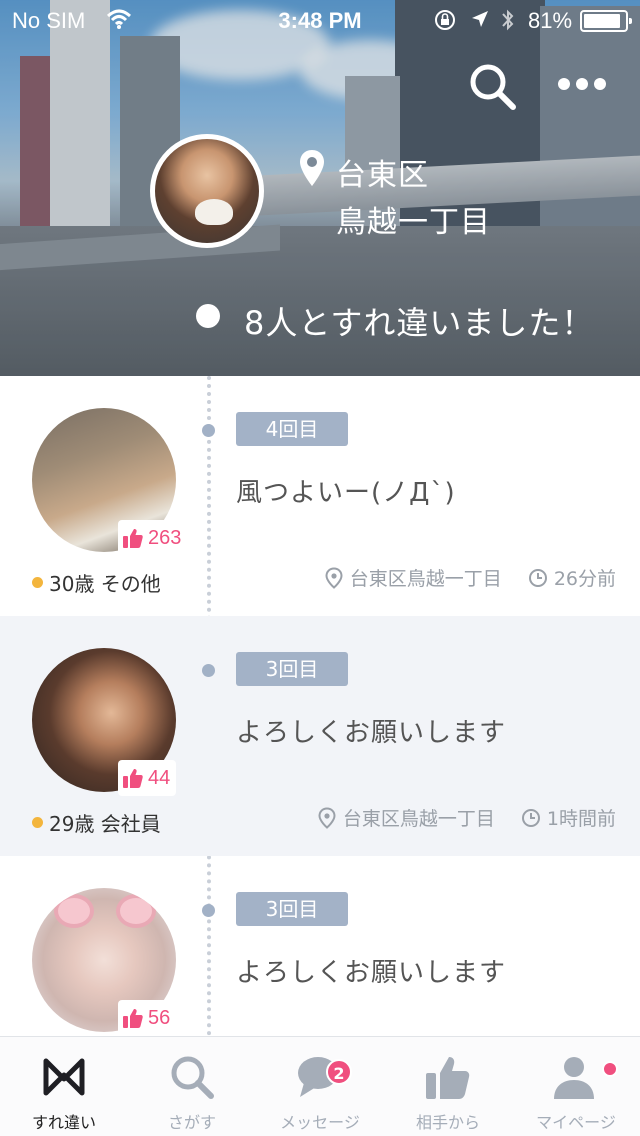  I want to click on status-bar: No SIM 3:48 PM 81%, so click(320, 20).